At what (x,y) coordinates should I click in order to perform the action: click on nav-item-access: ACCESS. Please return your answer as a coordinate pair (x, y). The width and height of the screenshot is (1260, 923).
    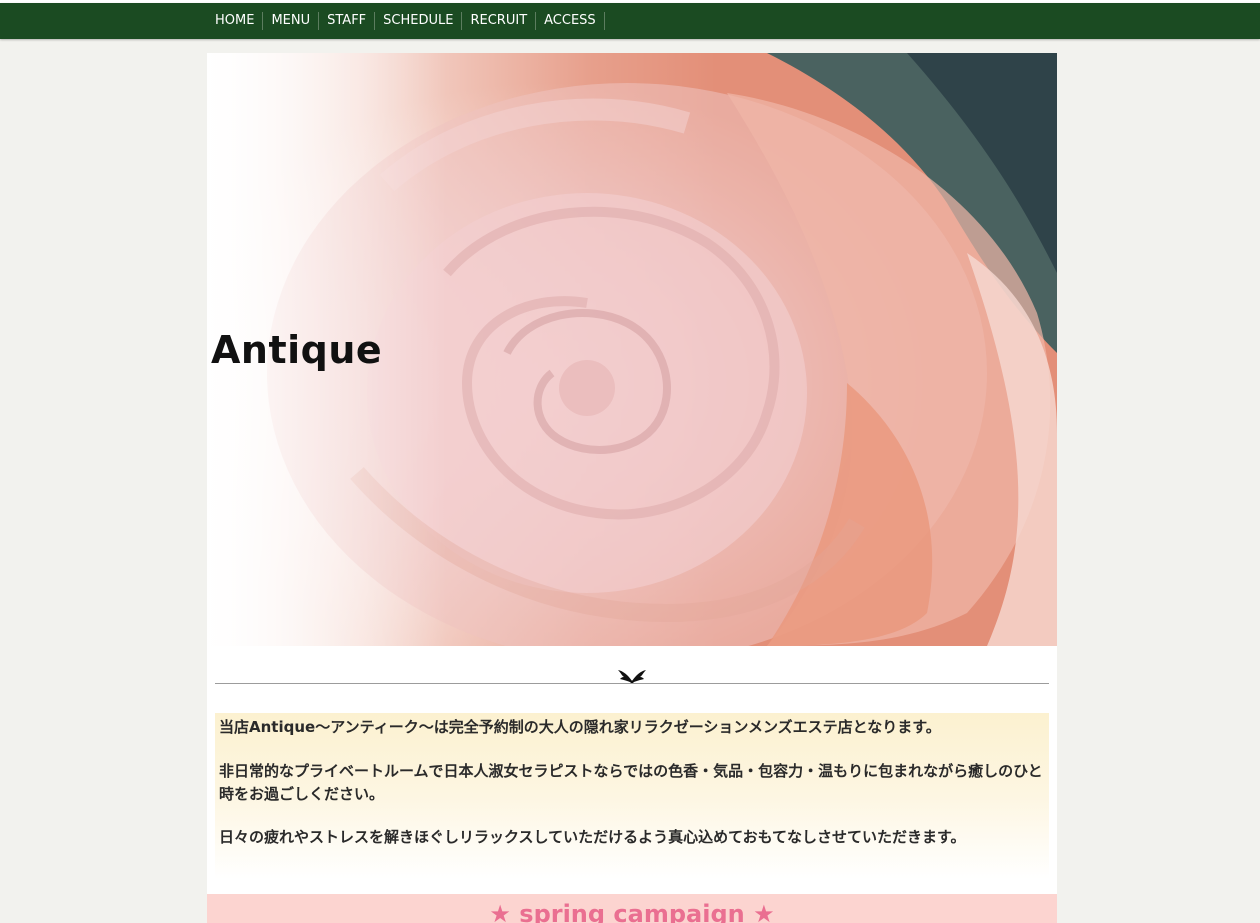
    Looking at the image, I should click on (570, 21).